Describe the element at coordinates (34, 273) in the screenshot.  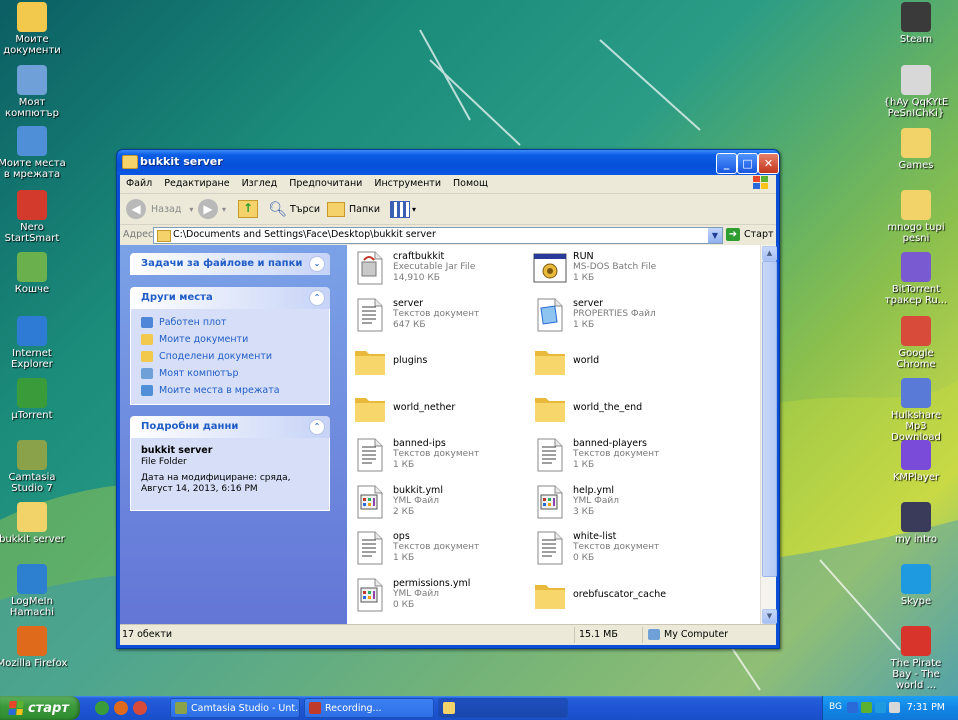
I see `desktop-recycle-bin-shortcut: Кошче` at that location.